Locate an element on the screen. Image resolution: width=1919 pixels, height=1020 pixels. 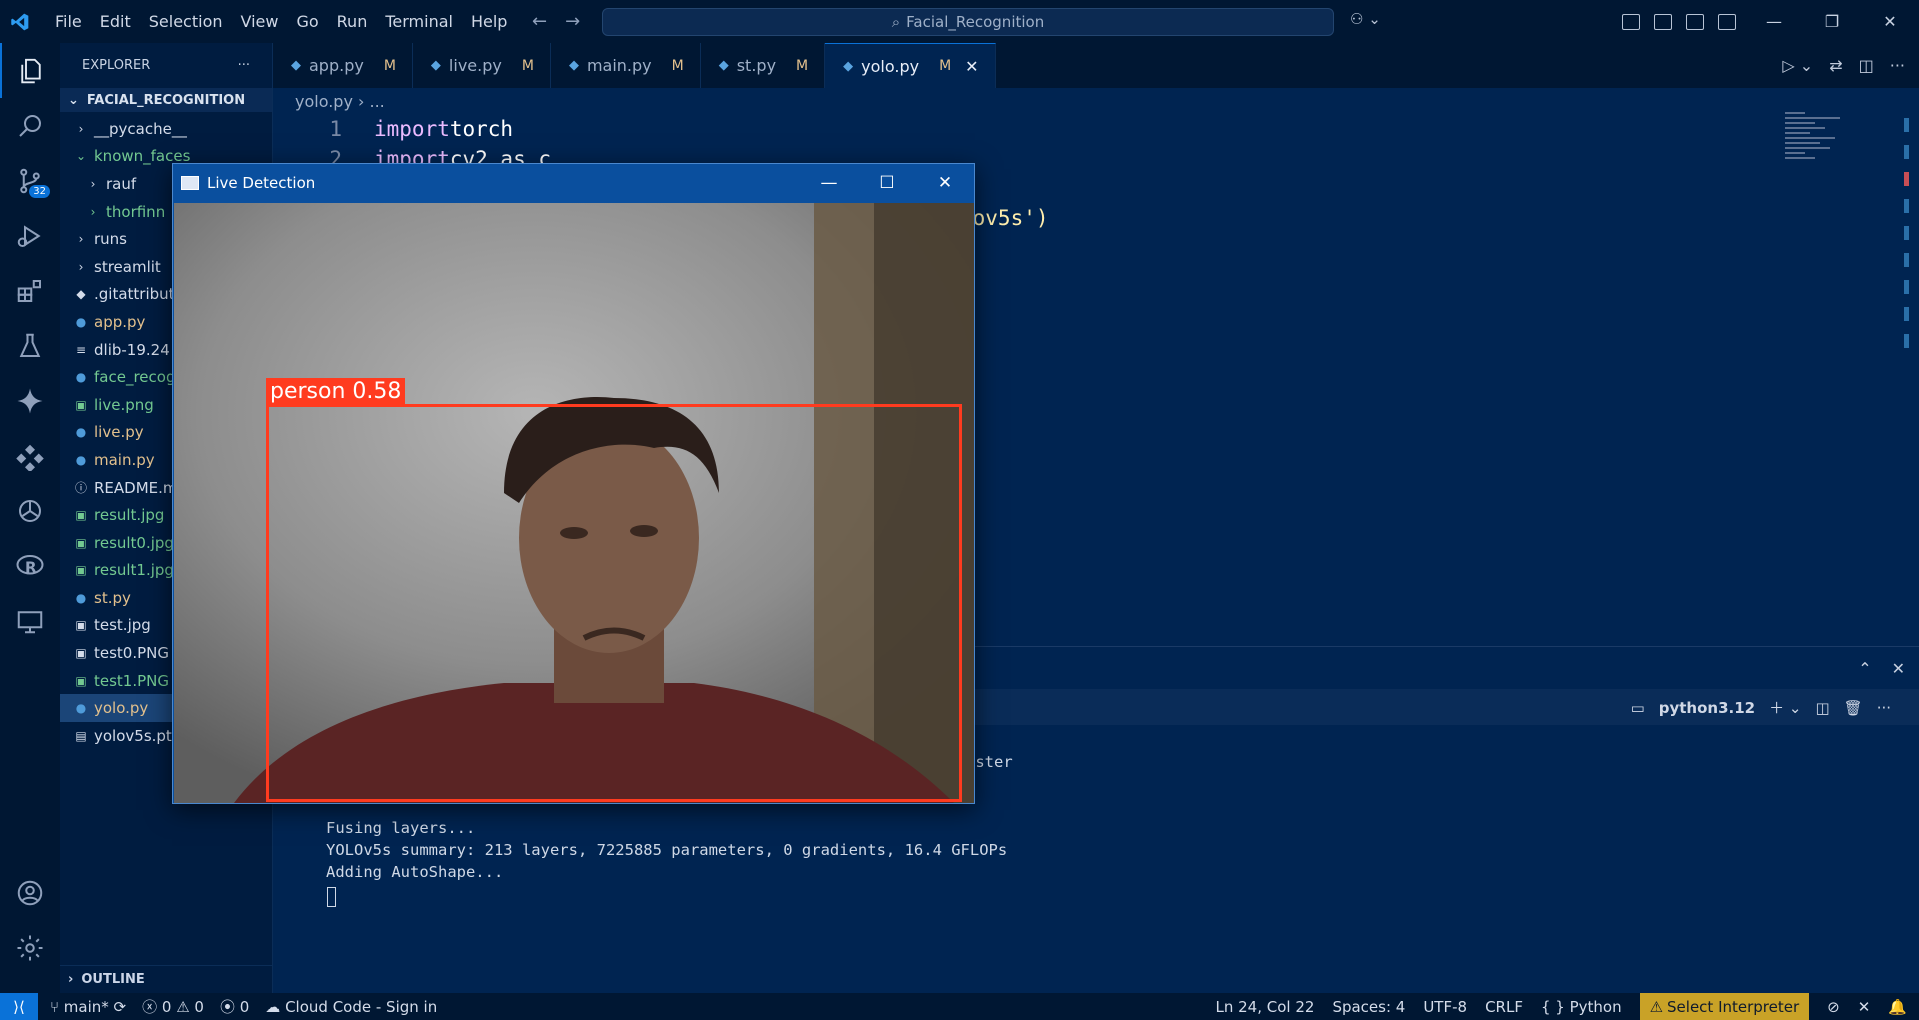
split-editor-icon: ◫ is located at coordinates (1866, 65).